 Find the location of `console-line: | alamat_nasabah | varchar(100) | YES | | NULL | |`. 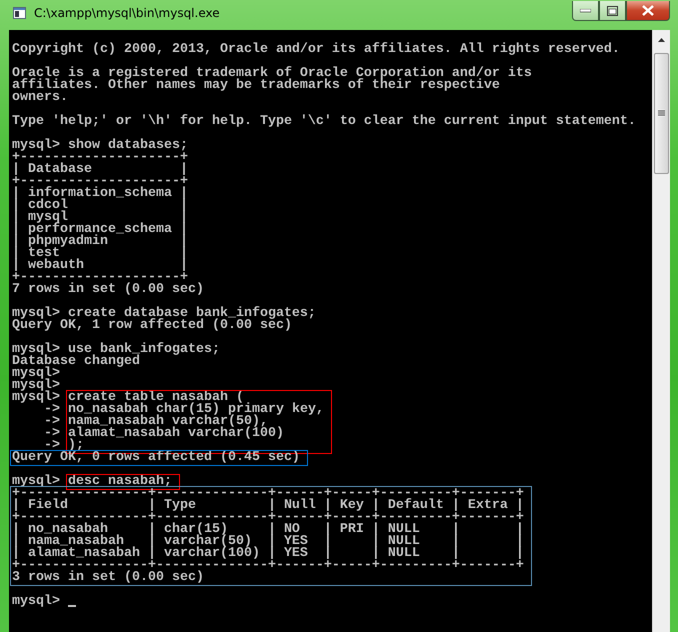

console-line: | alamat_nasabah | varchar(100) | YES | | NULL | | is located at coordinates (268, 554).